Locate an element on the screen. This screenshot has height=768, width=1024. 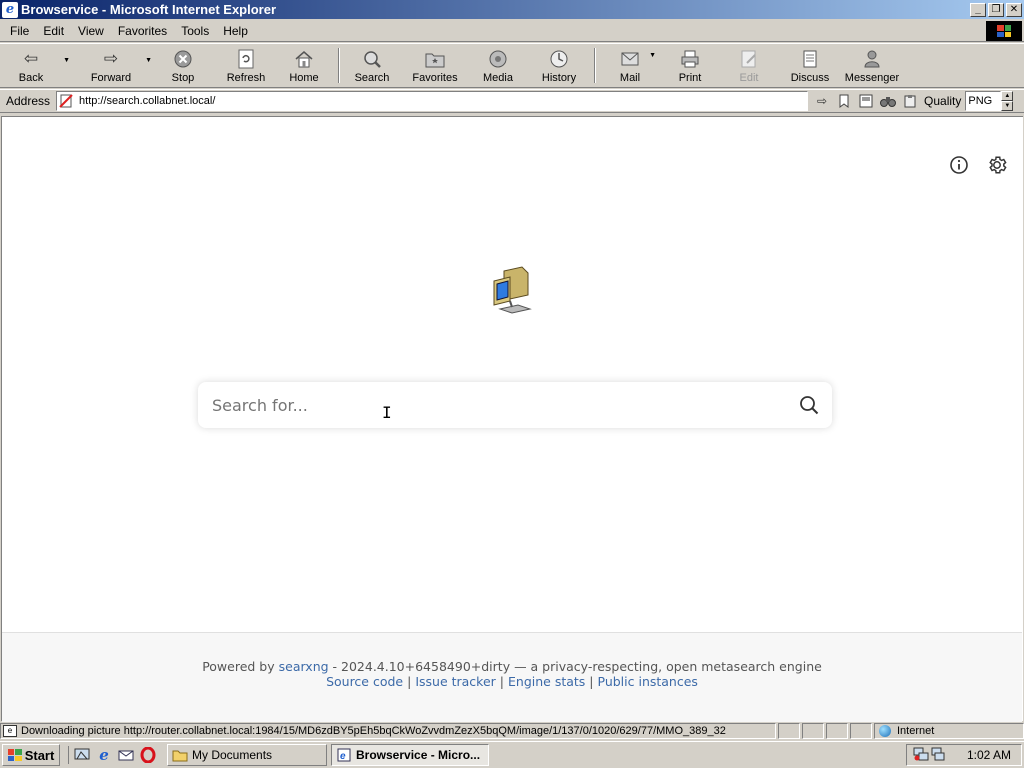
history-icon is located at coordinates (559, 59).